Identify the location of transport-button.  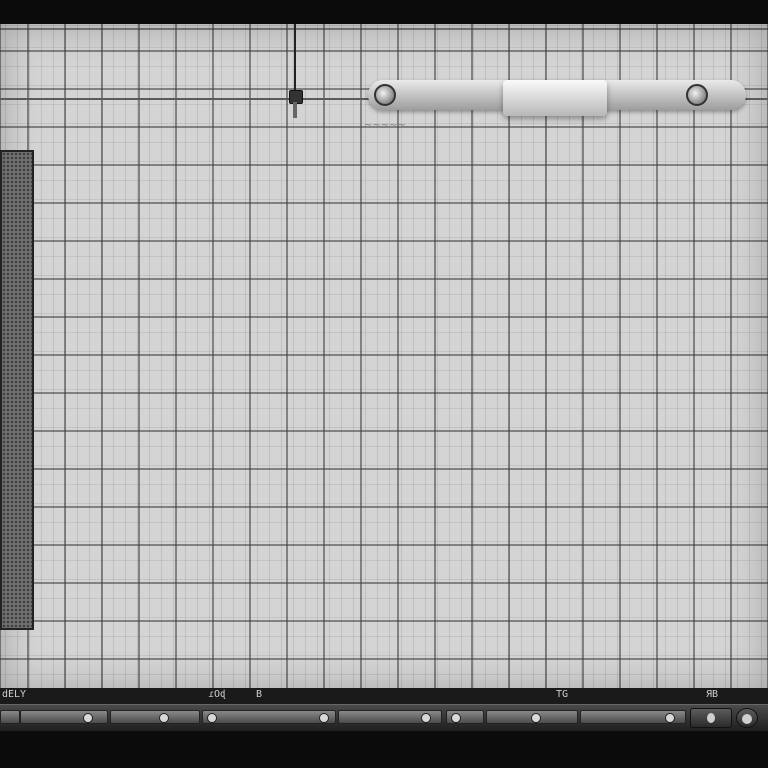
(711, 718).